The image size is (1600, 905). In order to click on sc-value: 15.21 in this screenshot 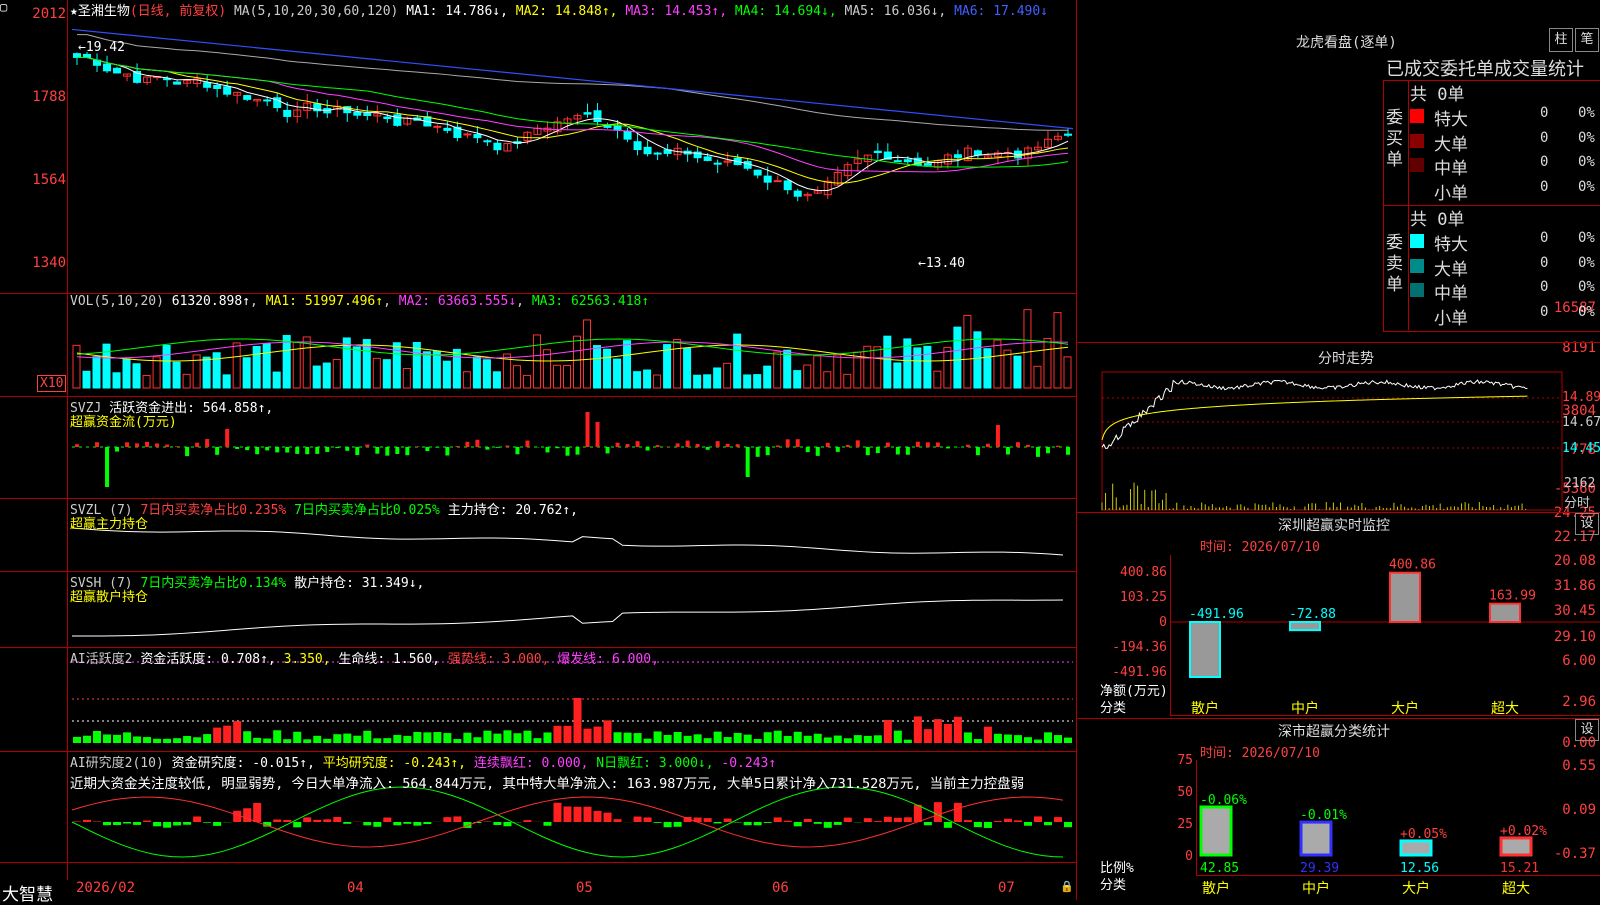, I will do `click(1519, 868)`.